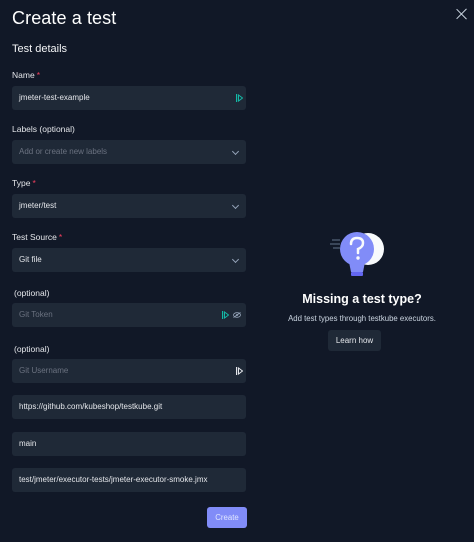 This screenshot has height=542, width=474. I want to click on labels-label: Labels (optional), so click(43, 129).